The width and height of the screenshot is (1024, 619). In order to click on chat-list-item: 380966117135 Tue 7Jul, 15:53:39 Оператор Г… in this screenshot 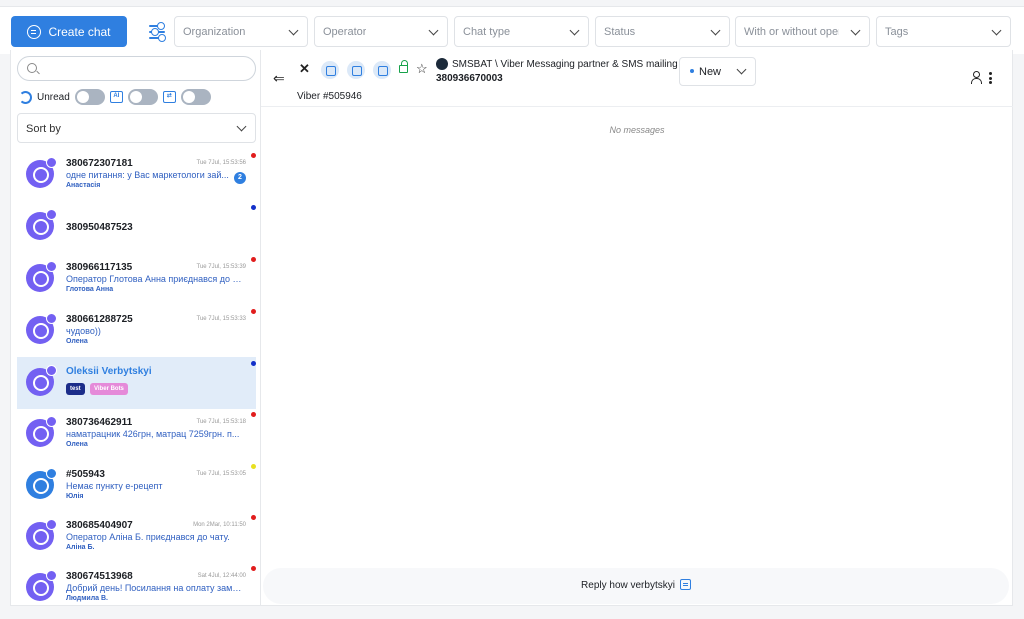, I will do `click(136, 279)`.